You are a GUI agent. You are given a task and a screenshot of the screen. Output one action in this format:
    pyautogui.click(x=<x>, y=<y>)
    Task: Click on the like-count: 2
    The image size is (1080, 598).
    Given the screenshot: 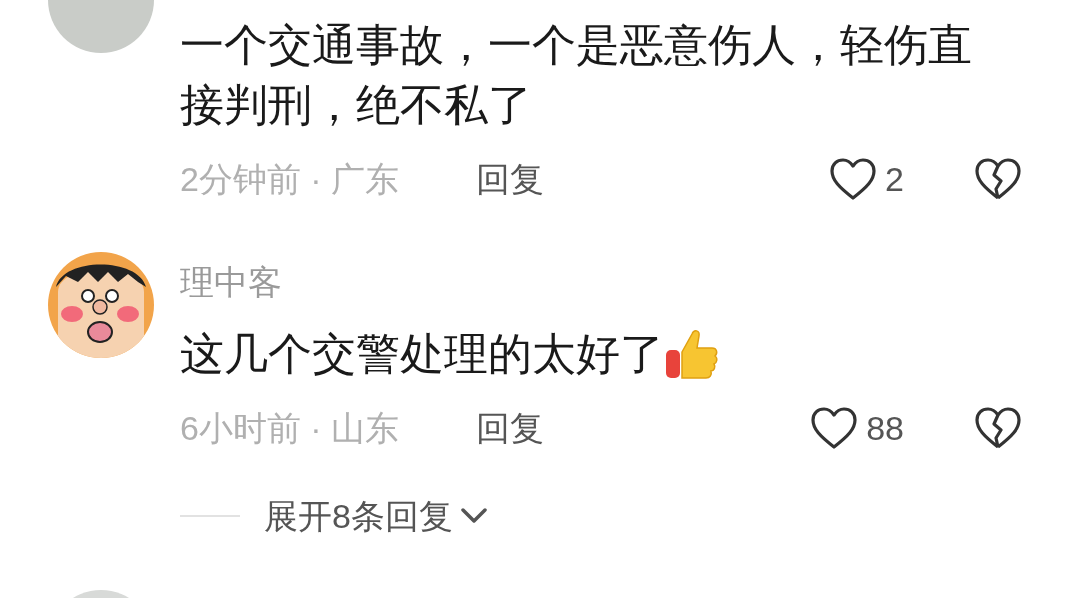 What is the action you would take?
    pyautogui.click(x=894, y=179)
    